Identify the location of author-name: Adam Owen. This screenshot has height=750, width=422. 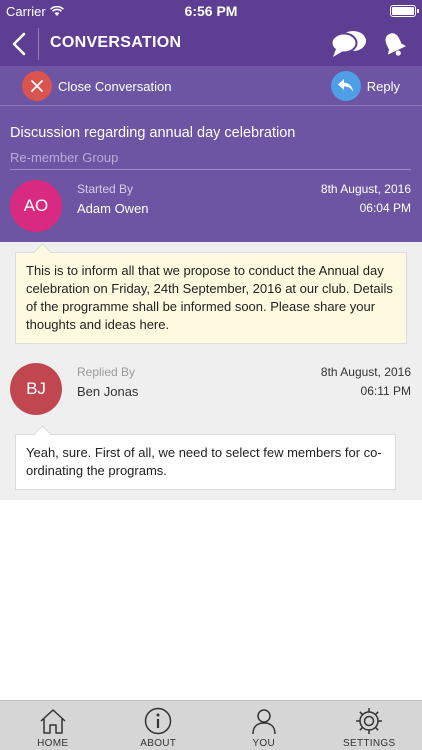
(113, 208).